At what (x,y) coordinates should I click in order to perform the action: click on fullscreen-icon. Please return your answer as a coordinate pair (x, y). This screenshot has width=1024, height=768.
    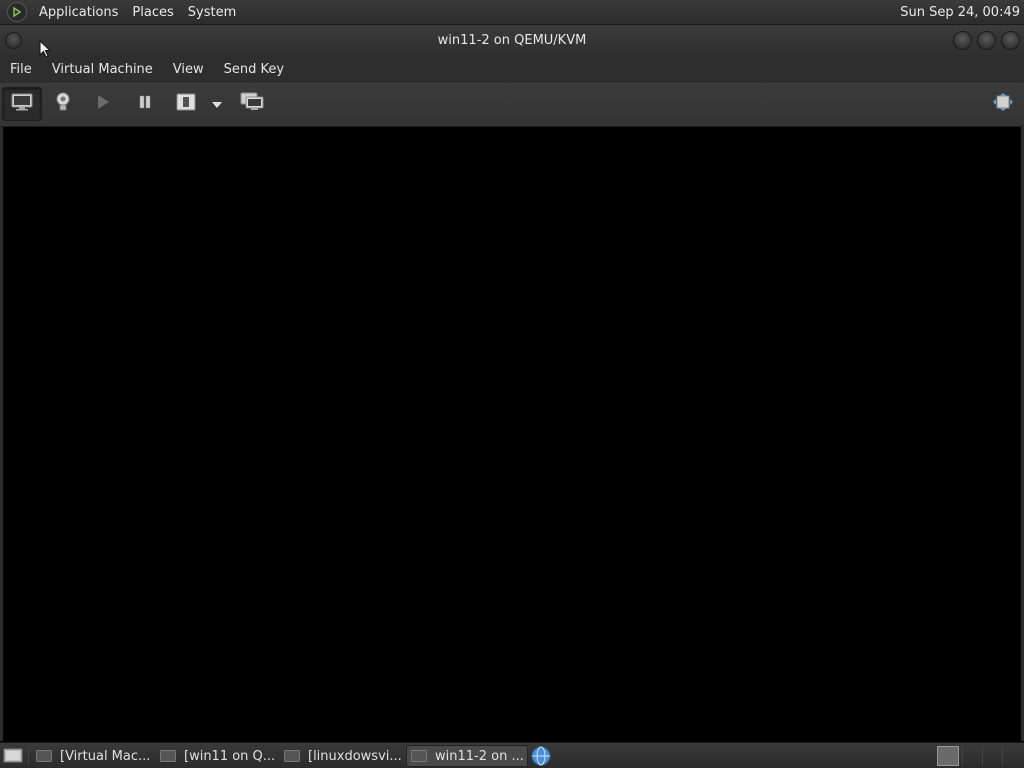
    Looking at the image, I should click on (1003, 104).